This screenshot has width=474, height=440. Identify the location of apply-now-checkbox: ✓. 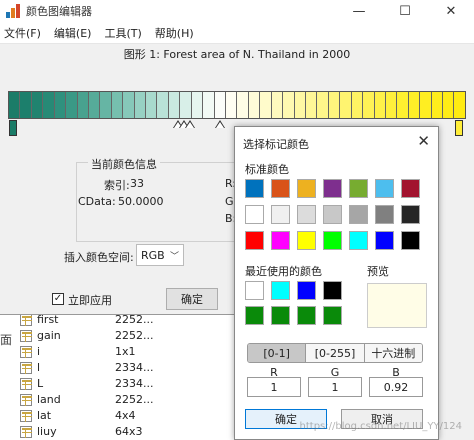
(58, 299).